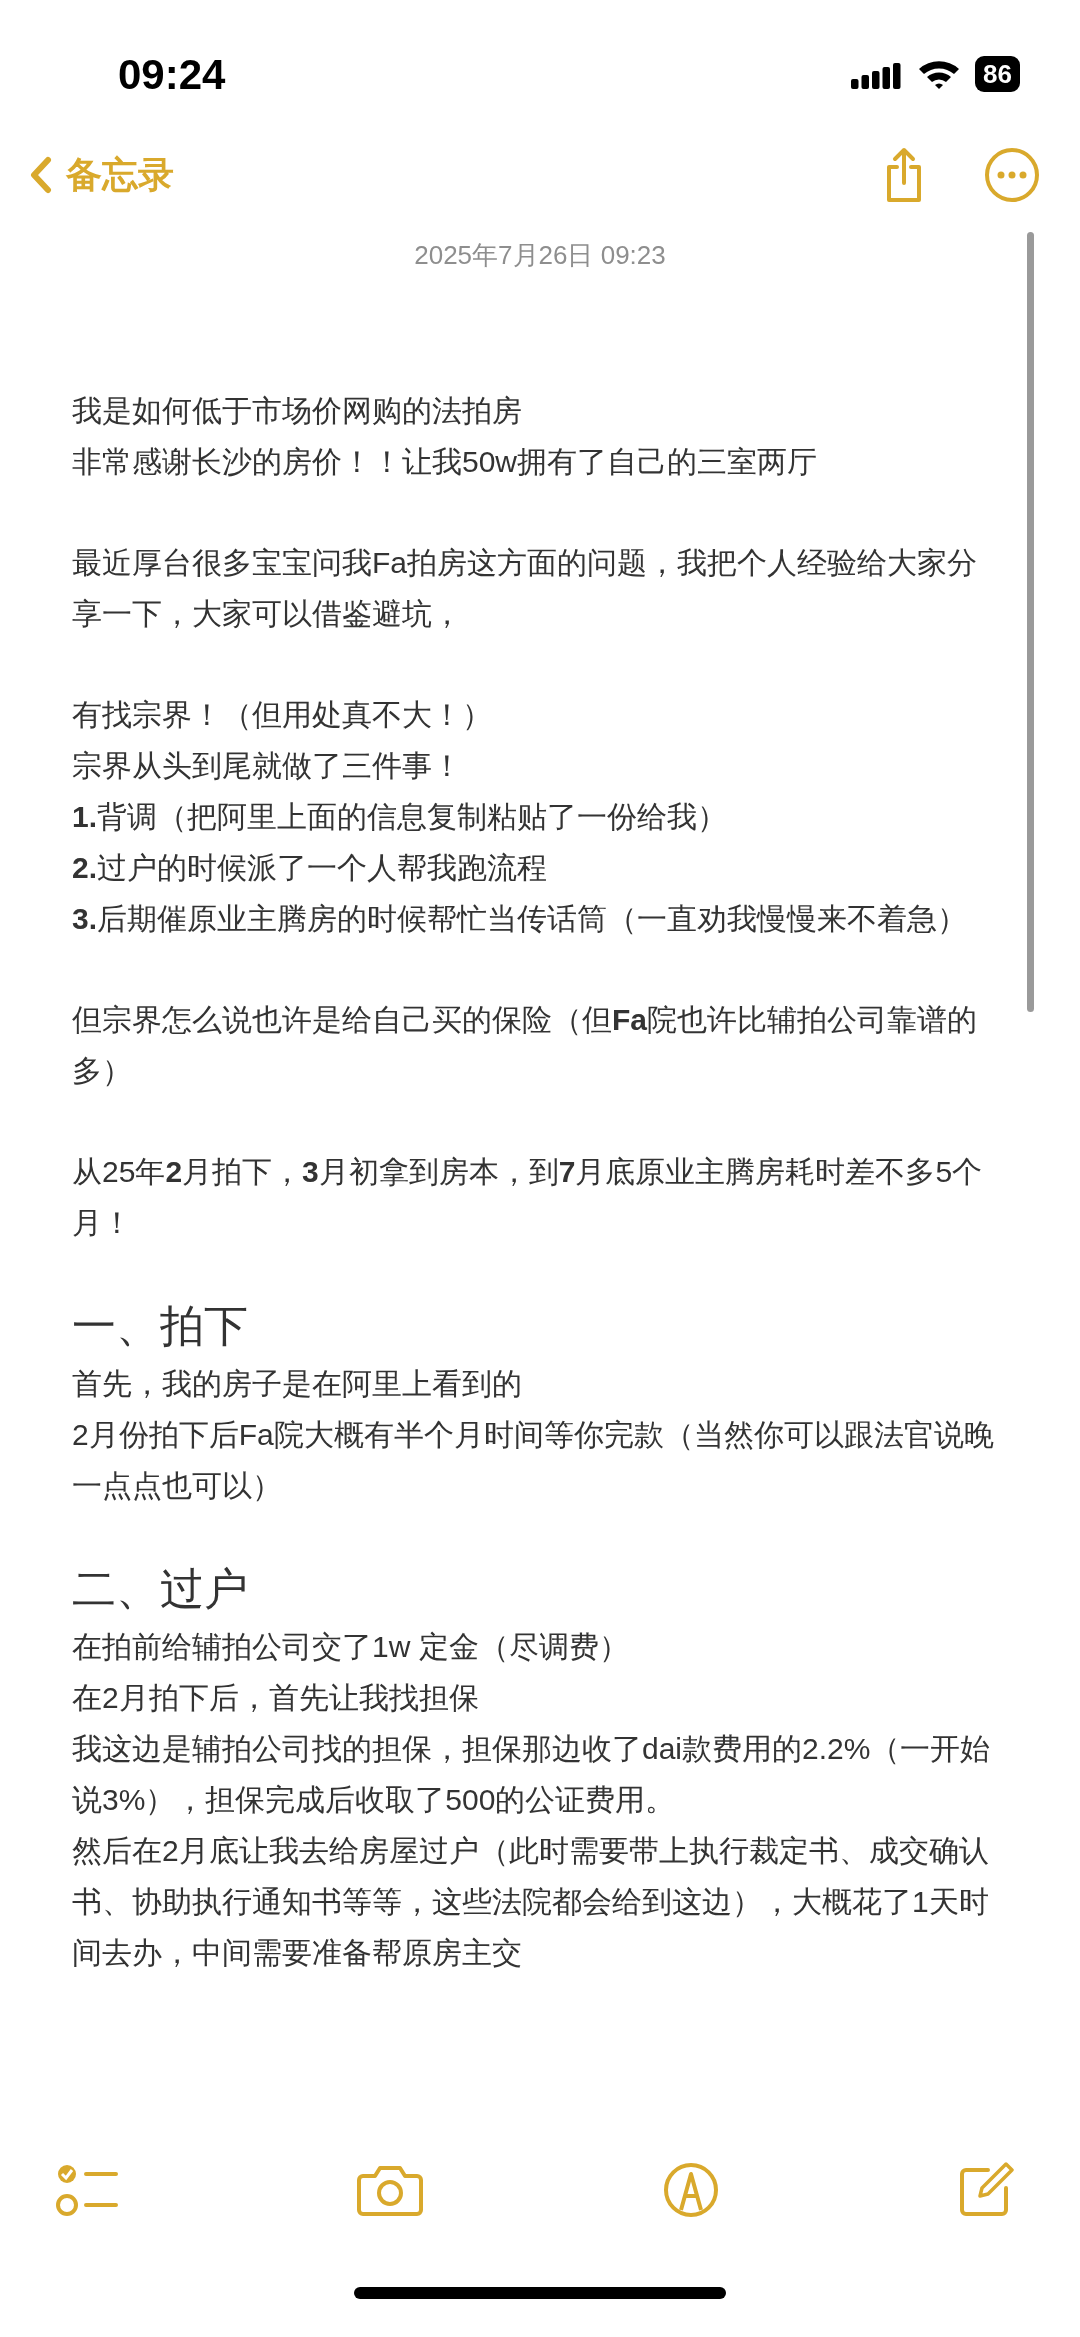  What do you see at coordinates (310, 868) in the screenshot?
I see `note-text: 2.过户的时候派了一个人帮我跑流程` at bounding box center [310, 868].